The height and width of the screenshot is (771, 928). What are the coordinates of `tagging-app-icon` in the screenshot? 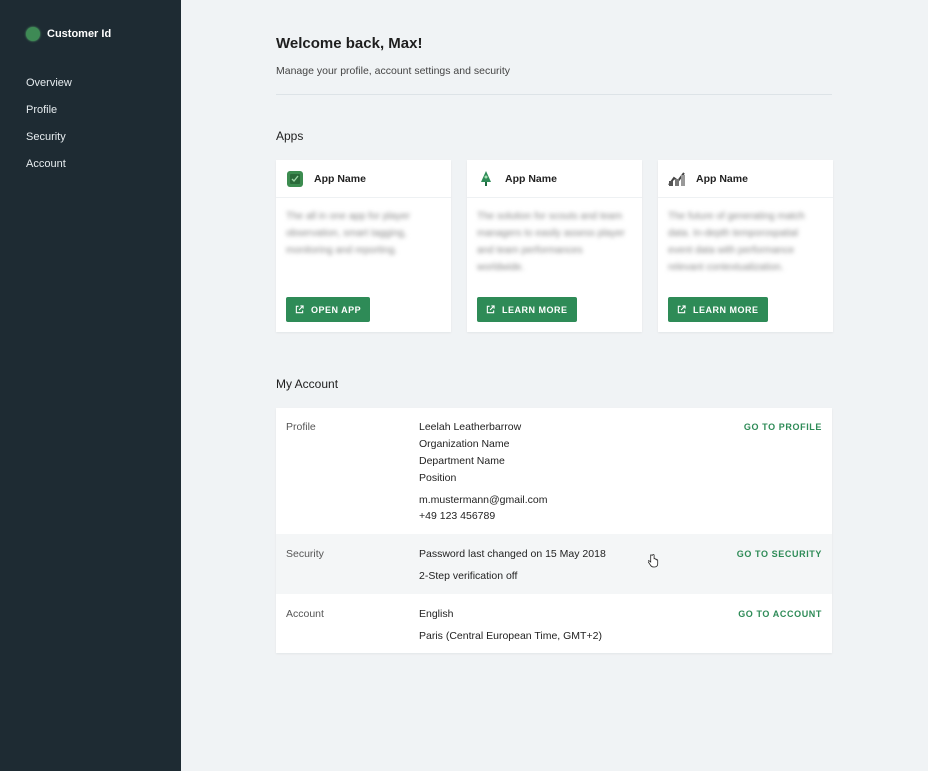 It's located at (295, 179).